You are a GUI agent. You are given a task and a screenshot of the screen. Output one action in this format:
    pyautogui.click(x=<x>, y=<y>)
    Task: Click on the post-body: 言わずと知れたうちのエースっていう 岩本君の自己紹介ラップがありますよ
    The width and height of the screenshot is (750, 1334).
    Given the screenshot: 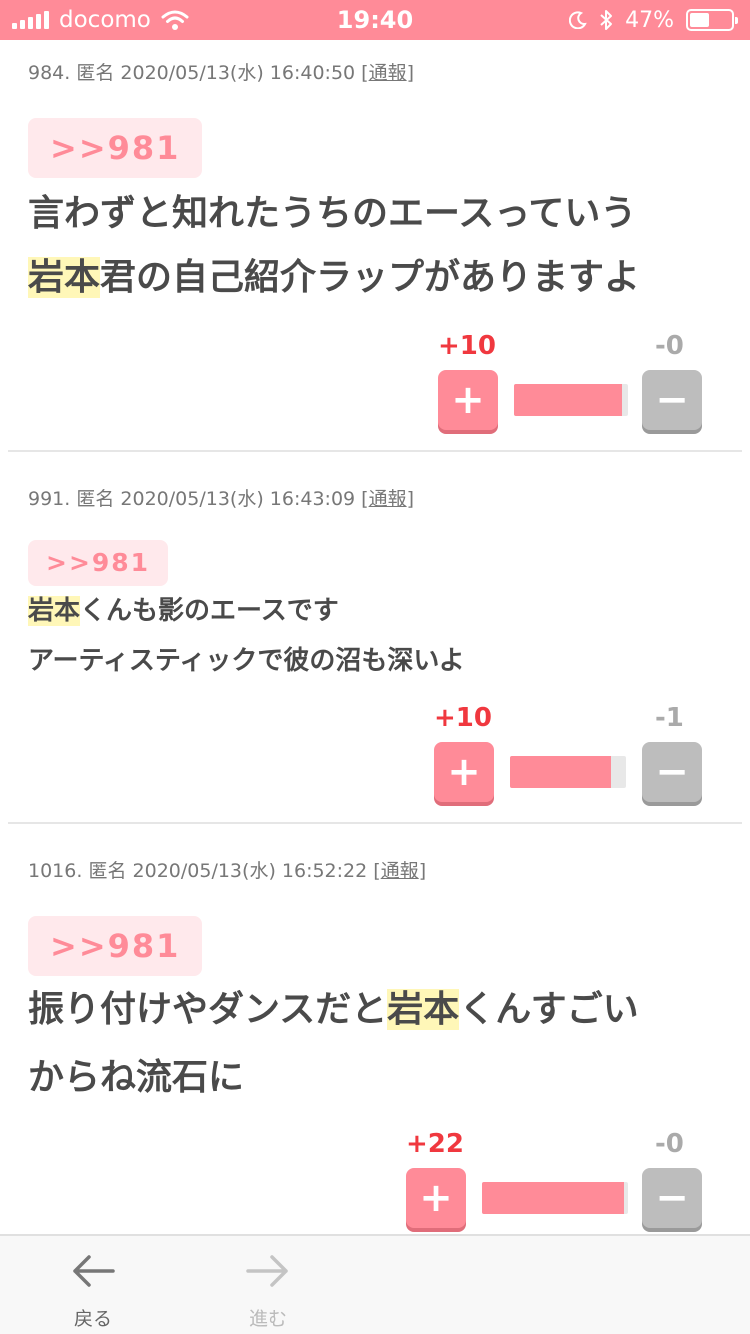 What is the action you would take?
    pyautogui.click(x=378, y=246)
    